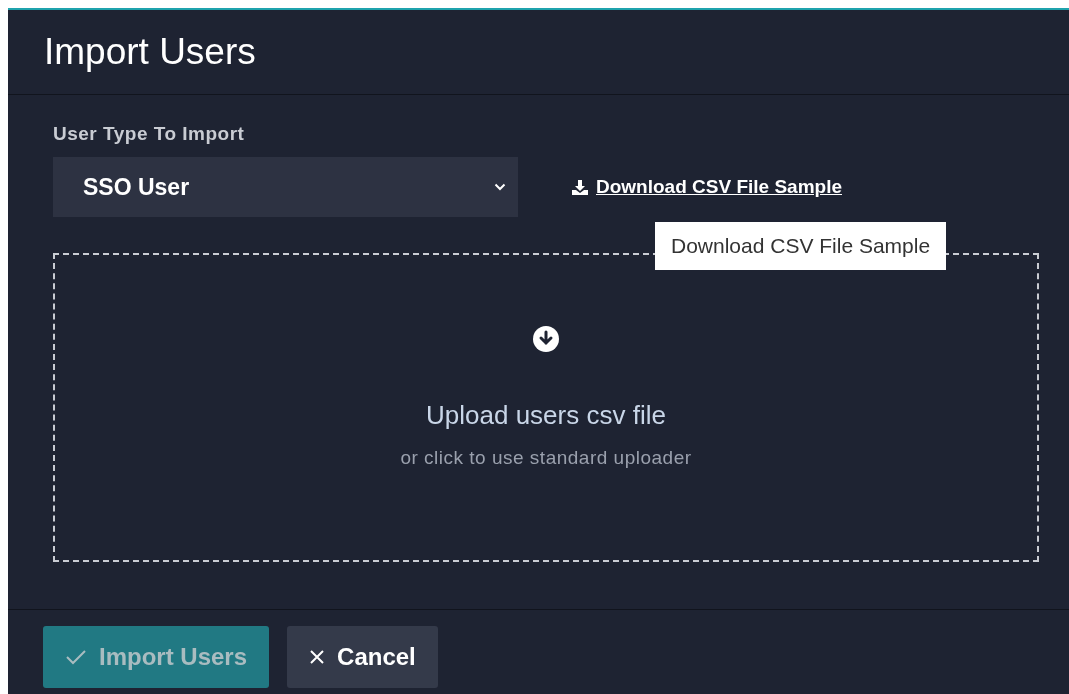 The height and width of the screenshot is (694, 1069). What do you see at coordinates (285, 187) in the screenshot?
I see `user-type-select: SSO User` at bounding box center [285, 187].